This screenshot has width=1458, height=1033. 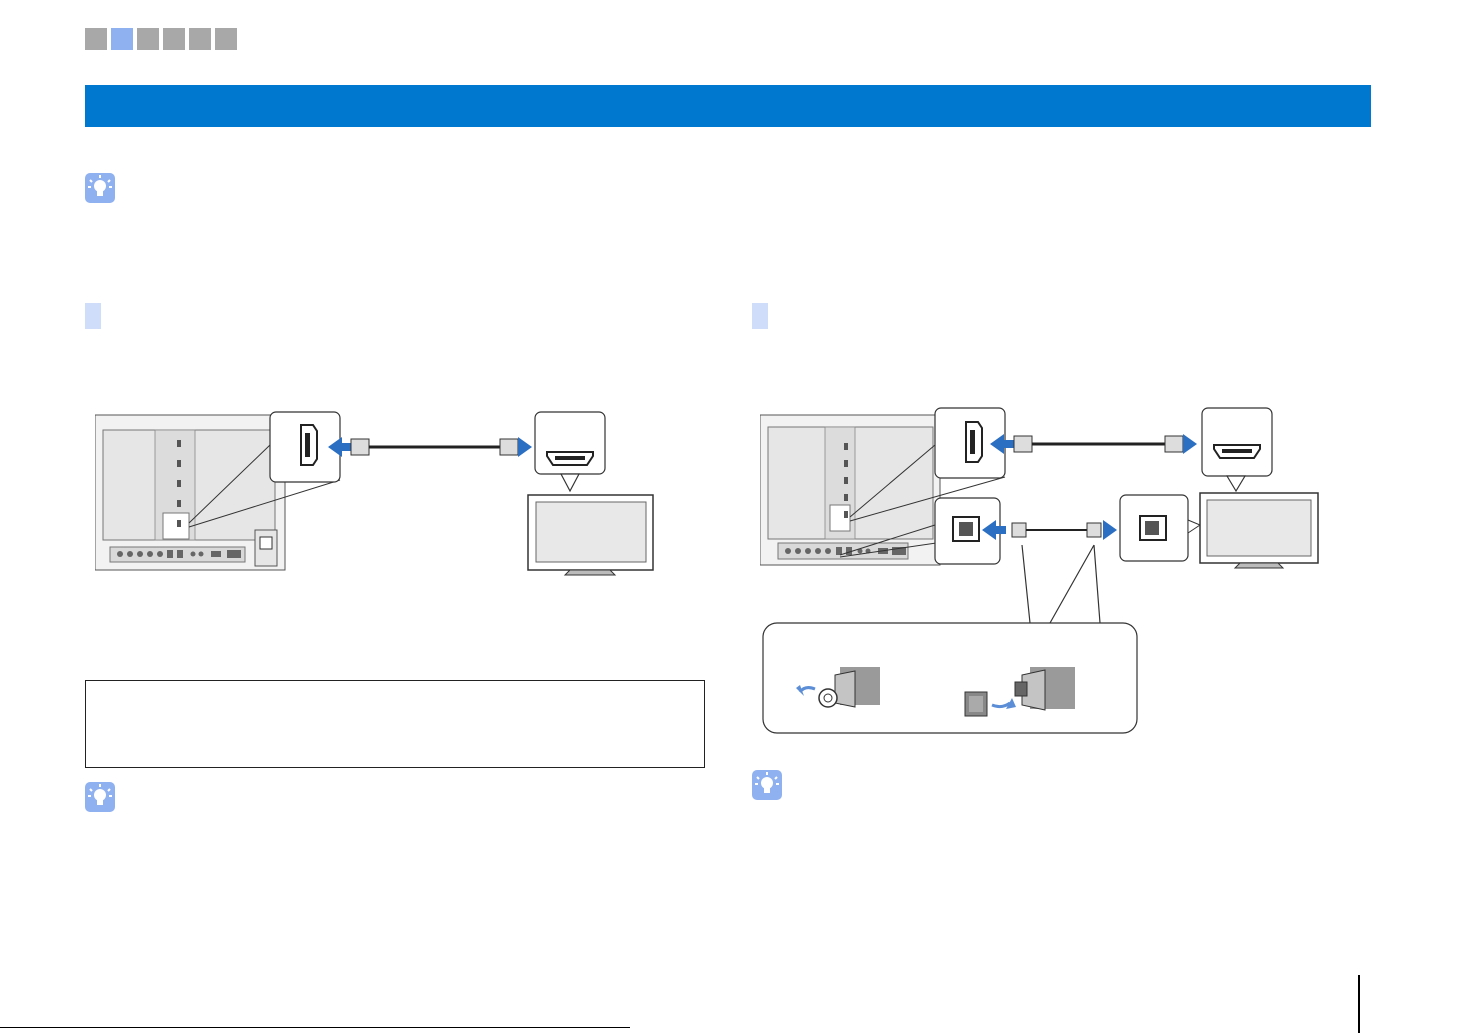 What do you see at coordinates (1039, 570) in the screenshot?
I see `hdmi-optical-connection-diagram` at bounding box center [1039, 570].